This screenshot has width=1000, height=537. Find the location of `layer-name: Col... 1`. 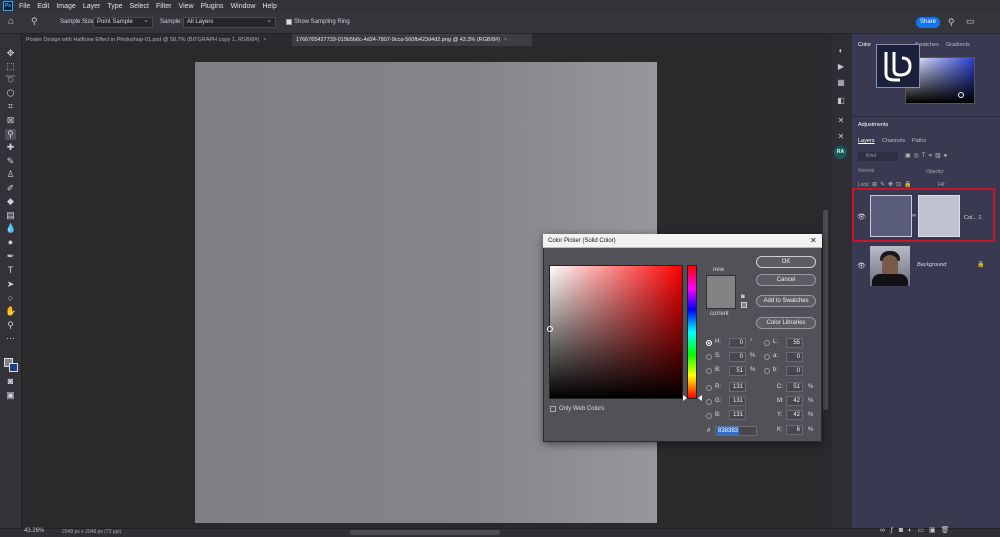

layer-name: Col... 1 is located at coordinates (972, 218).